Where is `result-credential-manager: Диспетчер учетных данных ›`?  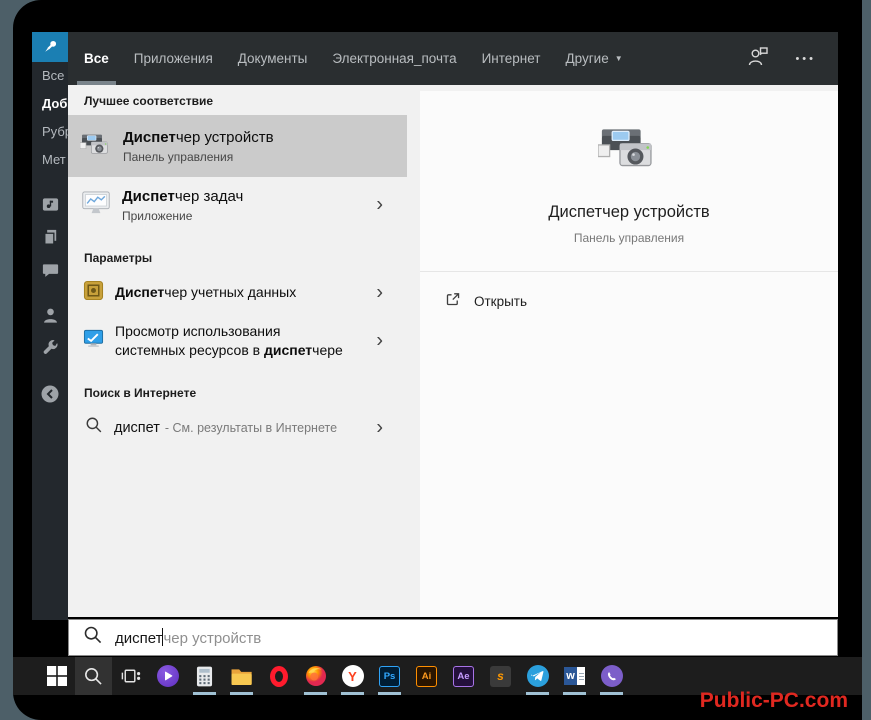
result-credential-manager: Диспетчер учетных данных › is located at coordinates (237, 292).